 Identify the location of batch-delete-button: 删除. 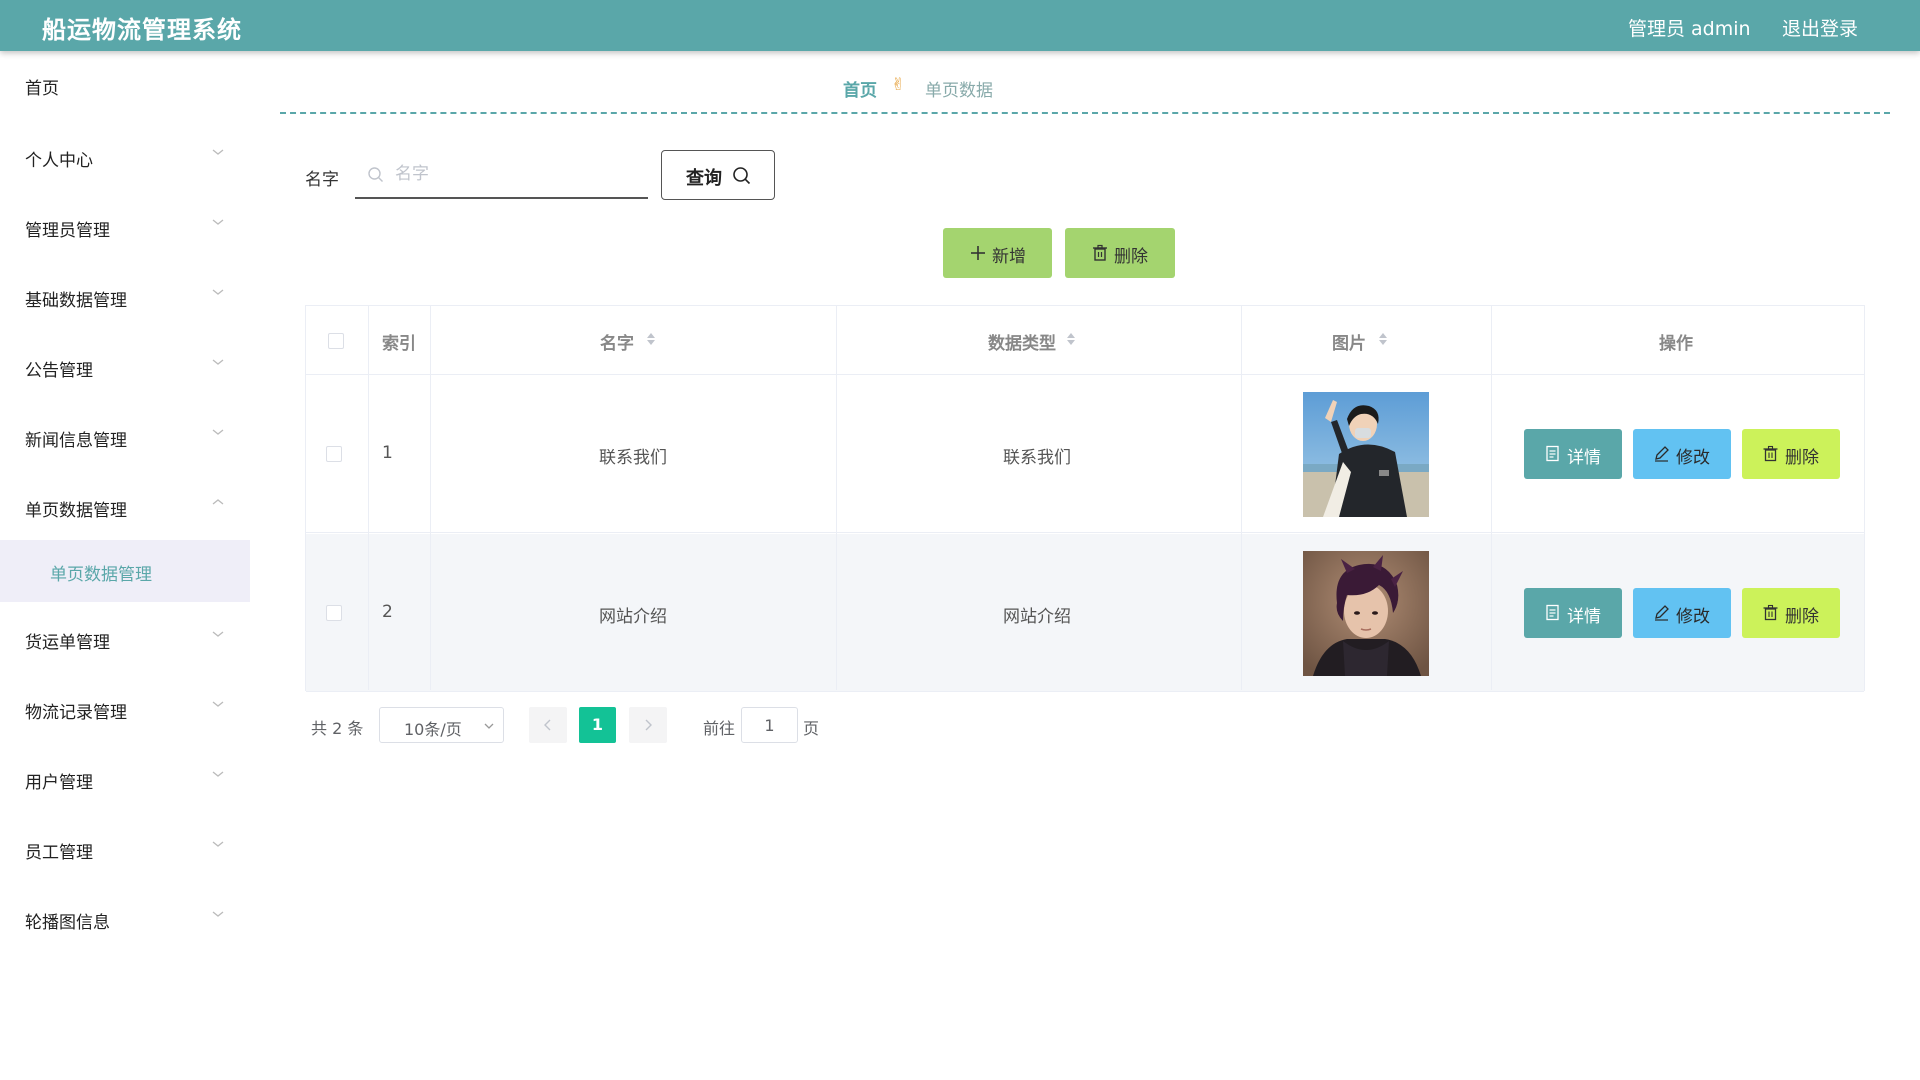
(1120, 253).